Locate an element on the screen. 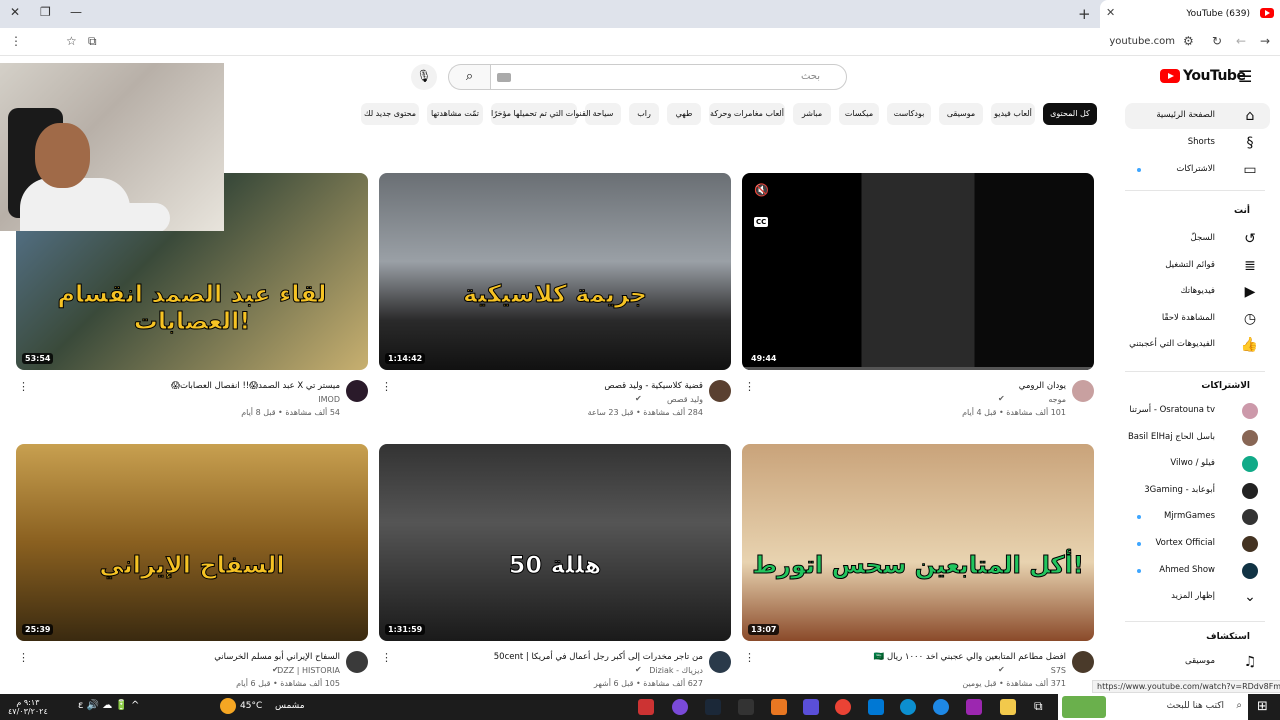 The image size is (1280, 720). chip-1: ألعاب فيديو is located at coordinates (1013, 114).